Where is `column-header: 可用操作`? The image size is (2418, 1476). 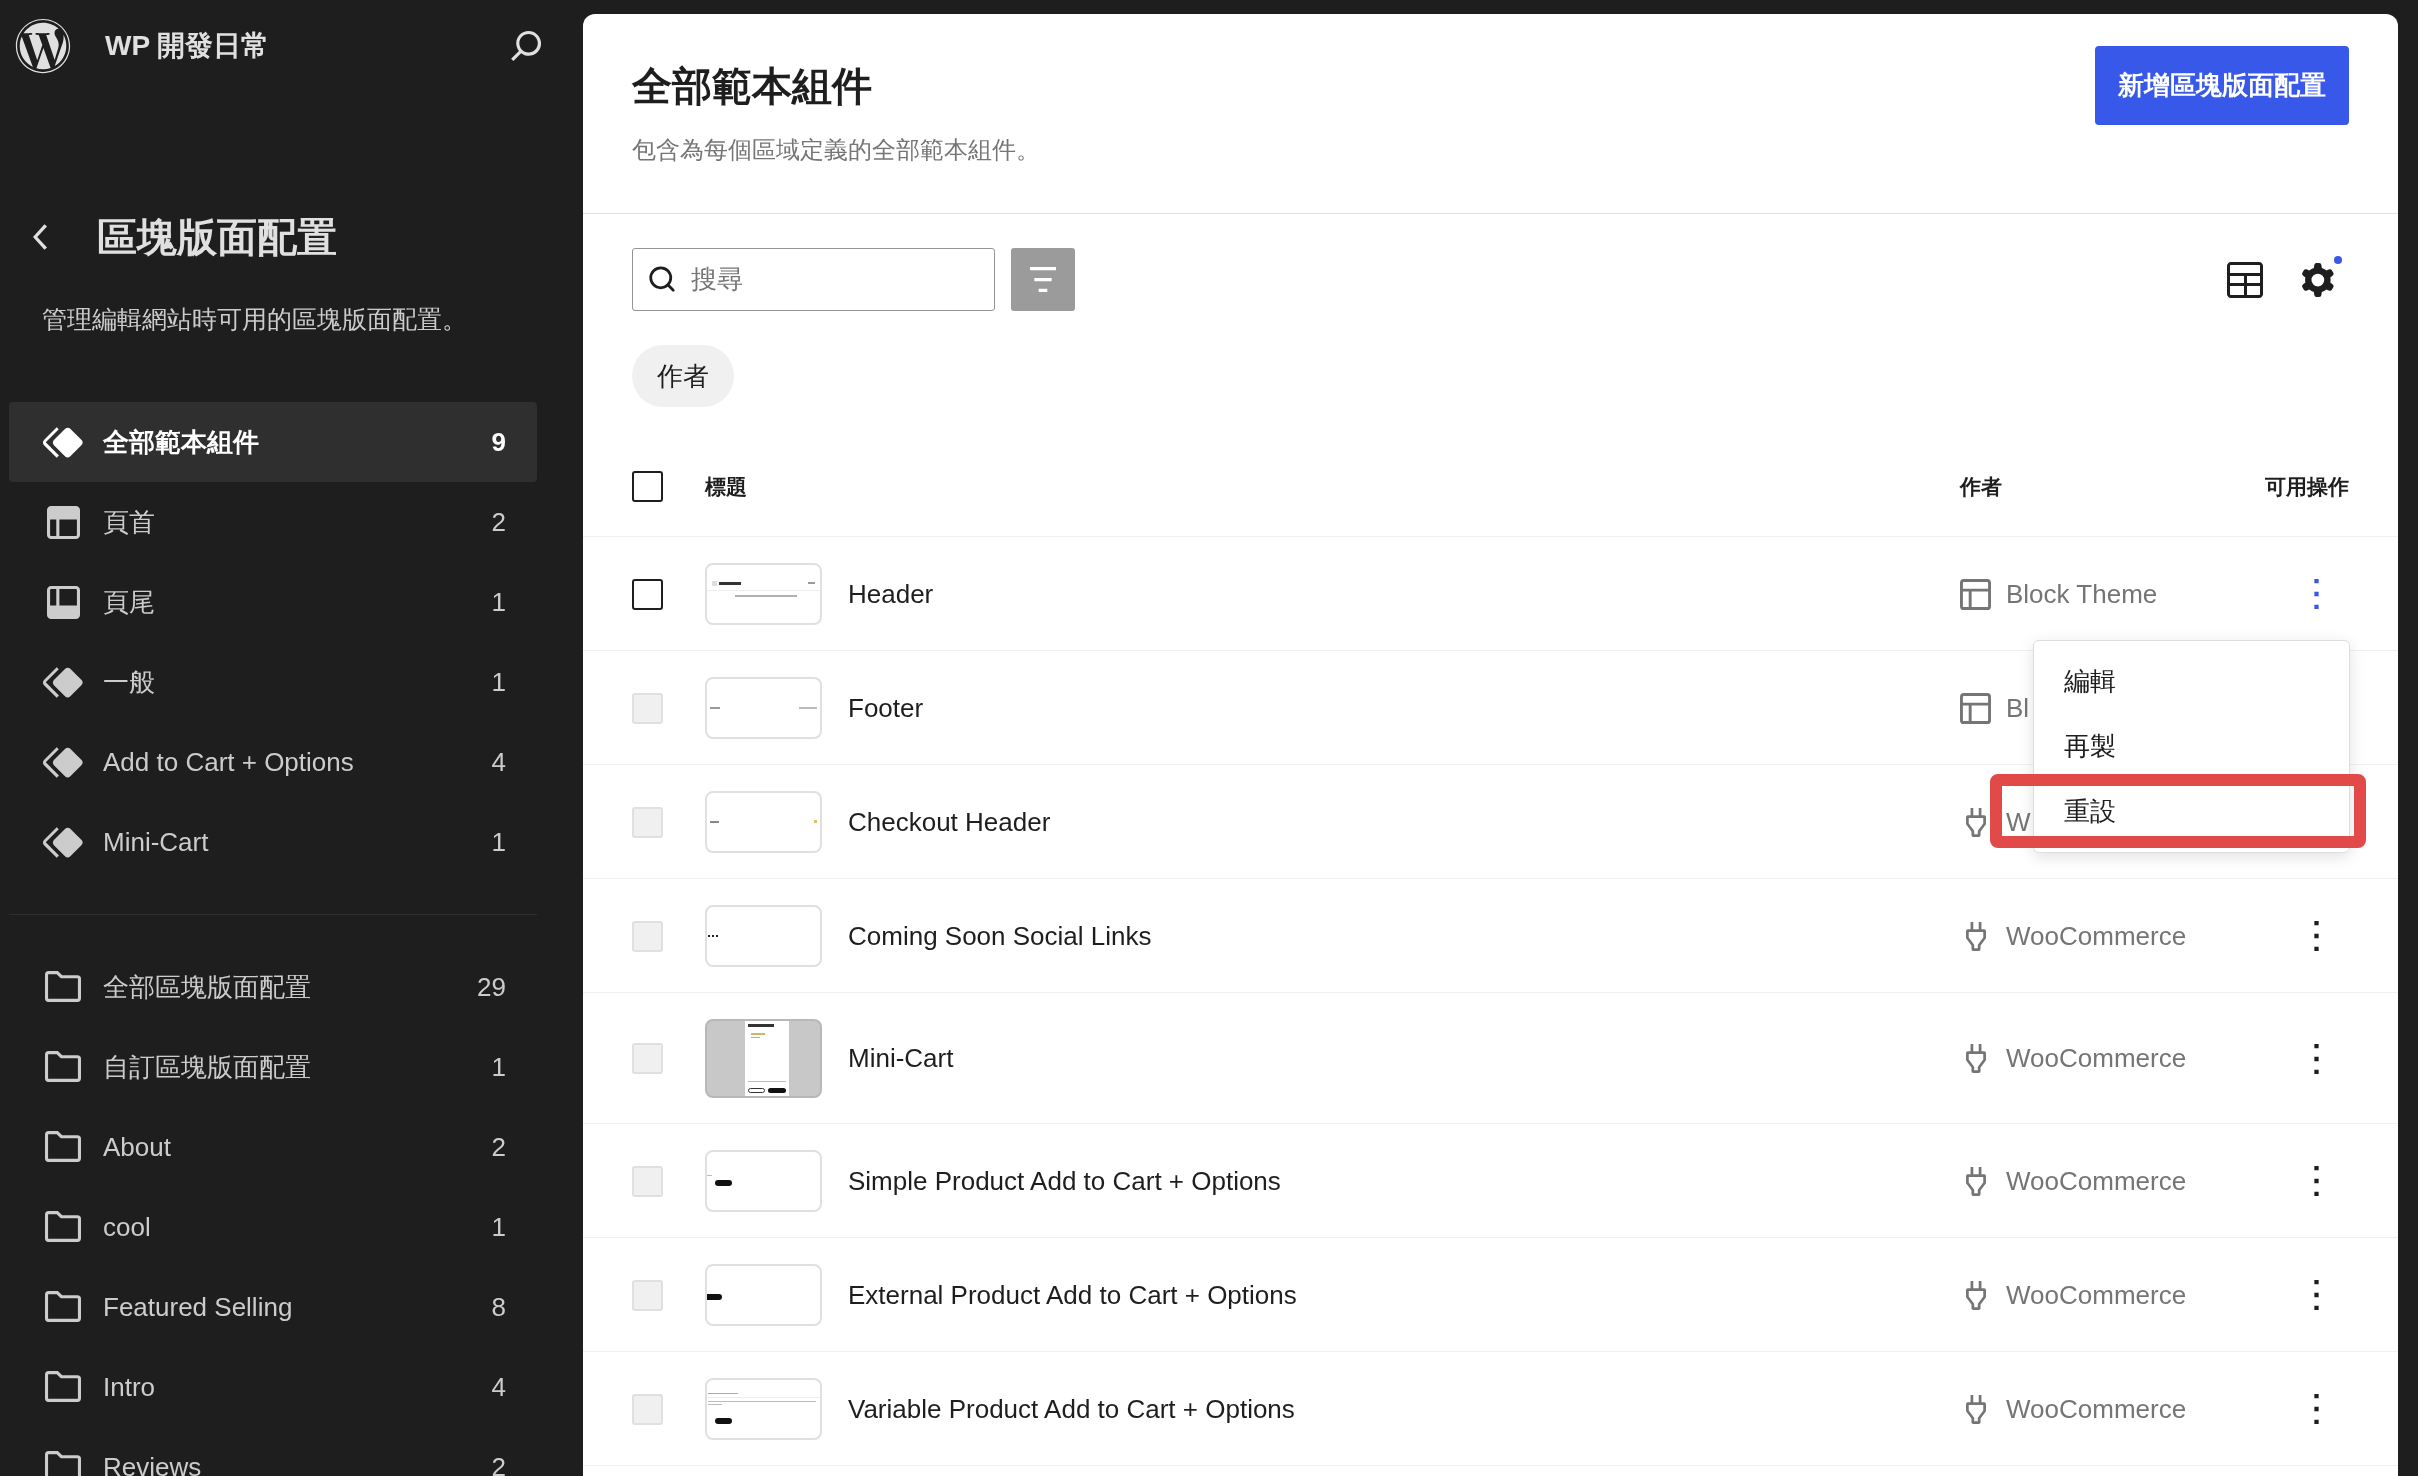
column-header: 可用操作 is located at coordinates (2307, 486).